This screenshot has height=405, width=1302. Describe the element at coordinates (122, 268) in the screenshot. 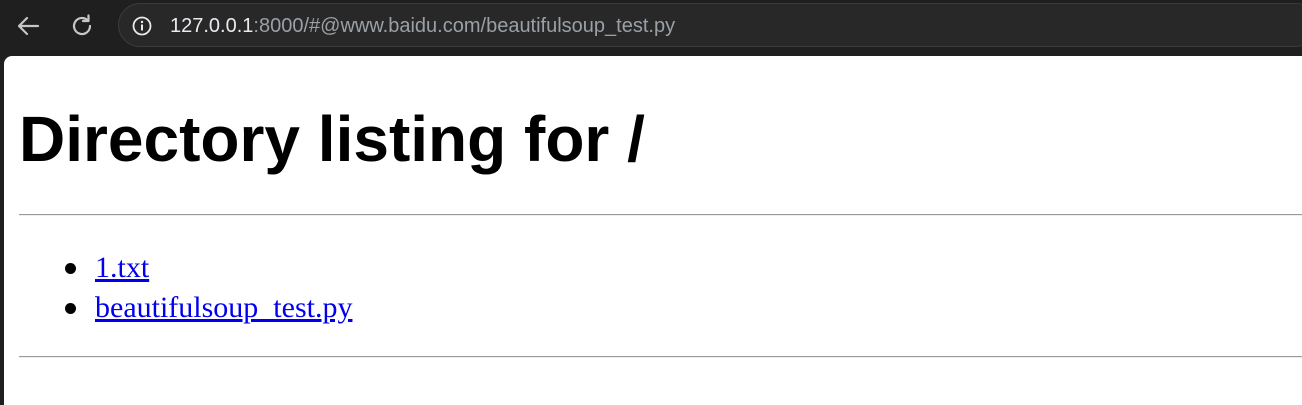

I see `file-link-1-txt: 1.txt` at that location.